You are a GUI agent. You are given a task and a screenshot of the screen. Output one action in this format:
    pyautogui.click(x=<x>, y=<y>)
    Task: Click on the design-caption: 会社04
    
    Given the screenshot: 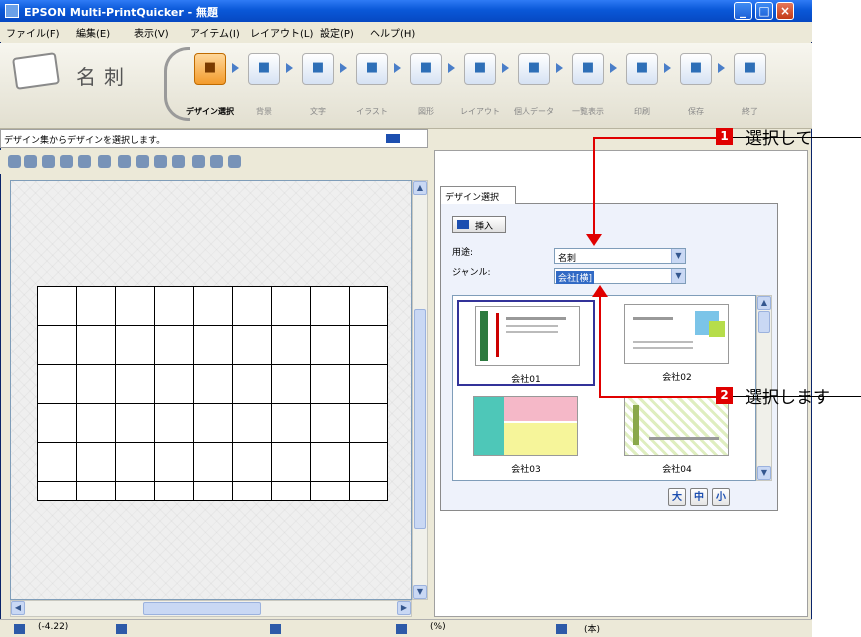 What is the action you would take?
    pyautogui.click(x=677, y=470)
    